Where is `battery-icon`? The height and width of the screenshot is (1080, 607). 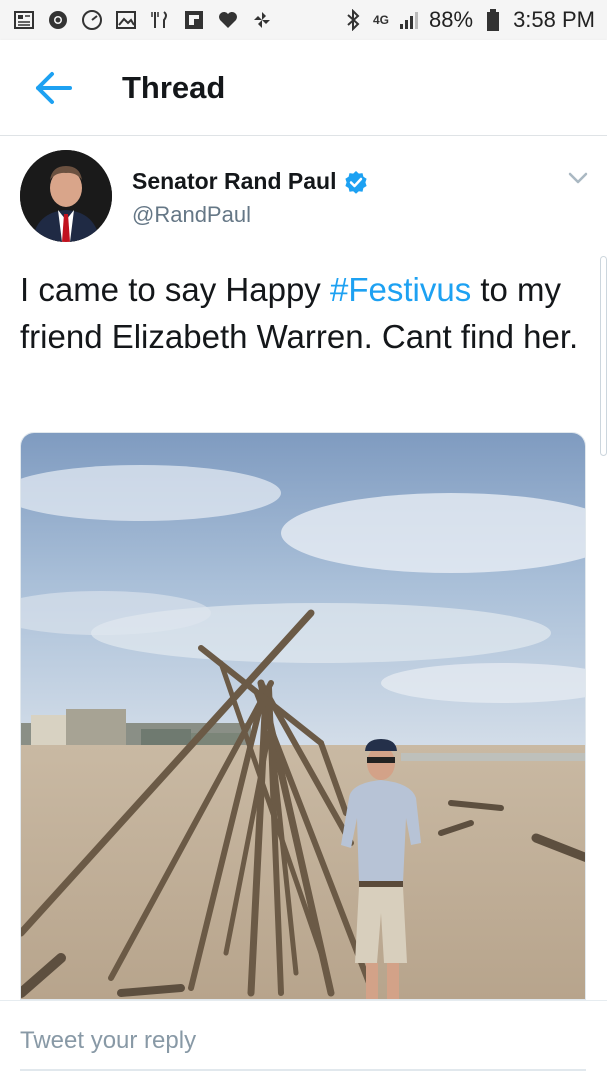 battery-icon is located at coordinates (493, 20).